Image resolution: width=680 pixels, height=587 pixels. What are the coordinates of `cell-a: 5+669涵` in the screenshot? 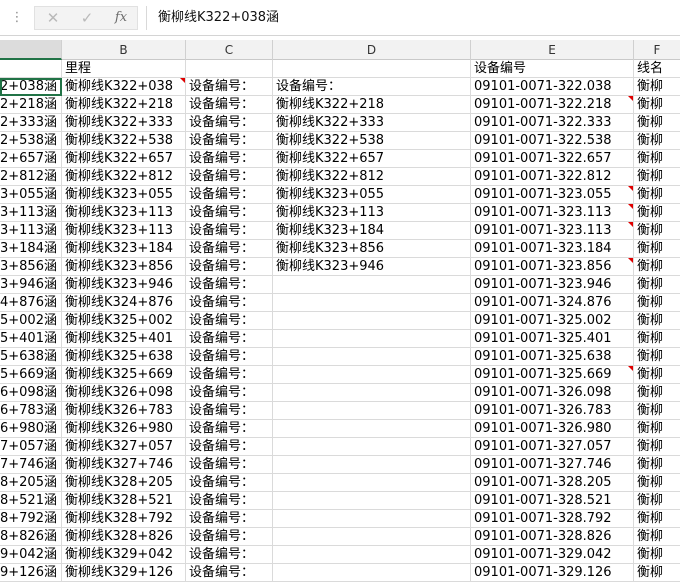 It's located at (31, 375).